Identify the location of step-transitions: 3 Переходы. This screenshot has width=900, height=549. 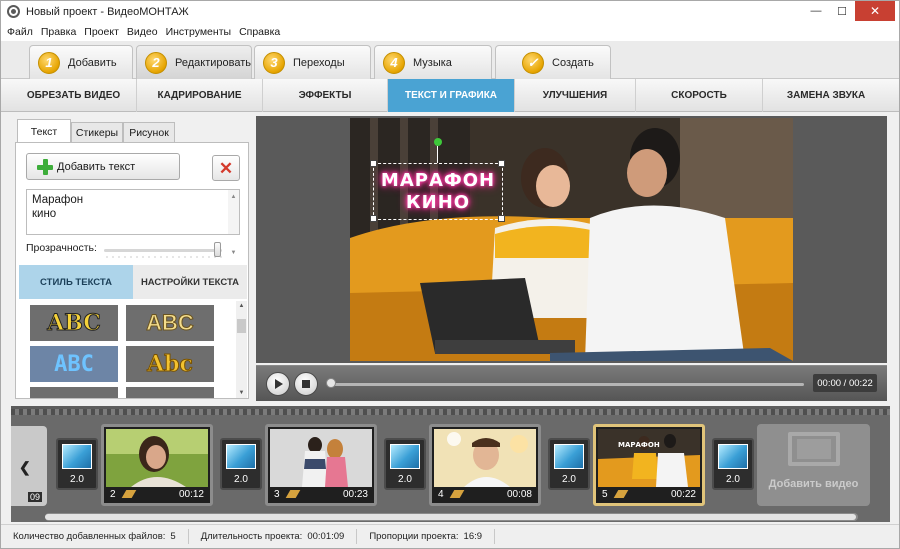
(312, 62).